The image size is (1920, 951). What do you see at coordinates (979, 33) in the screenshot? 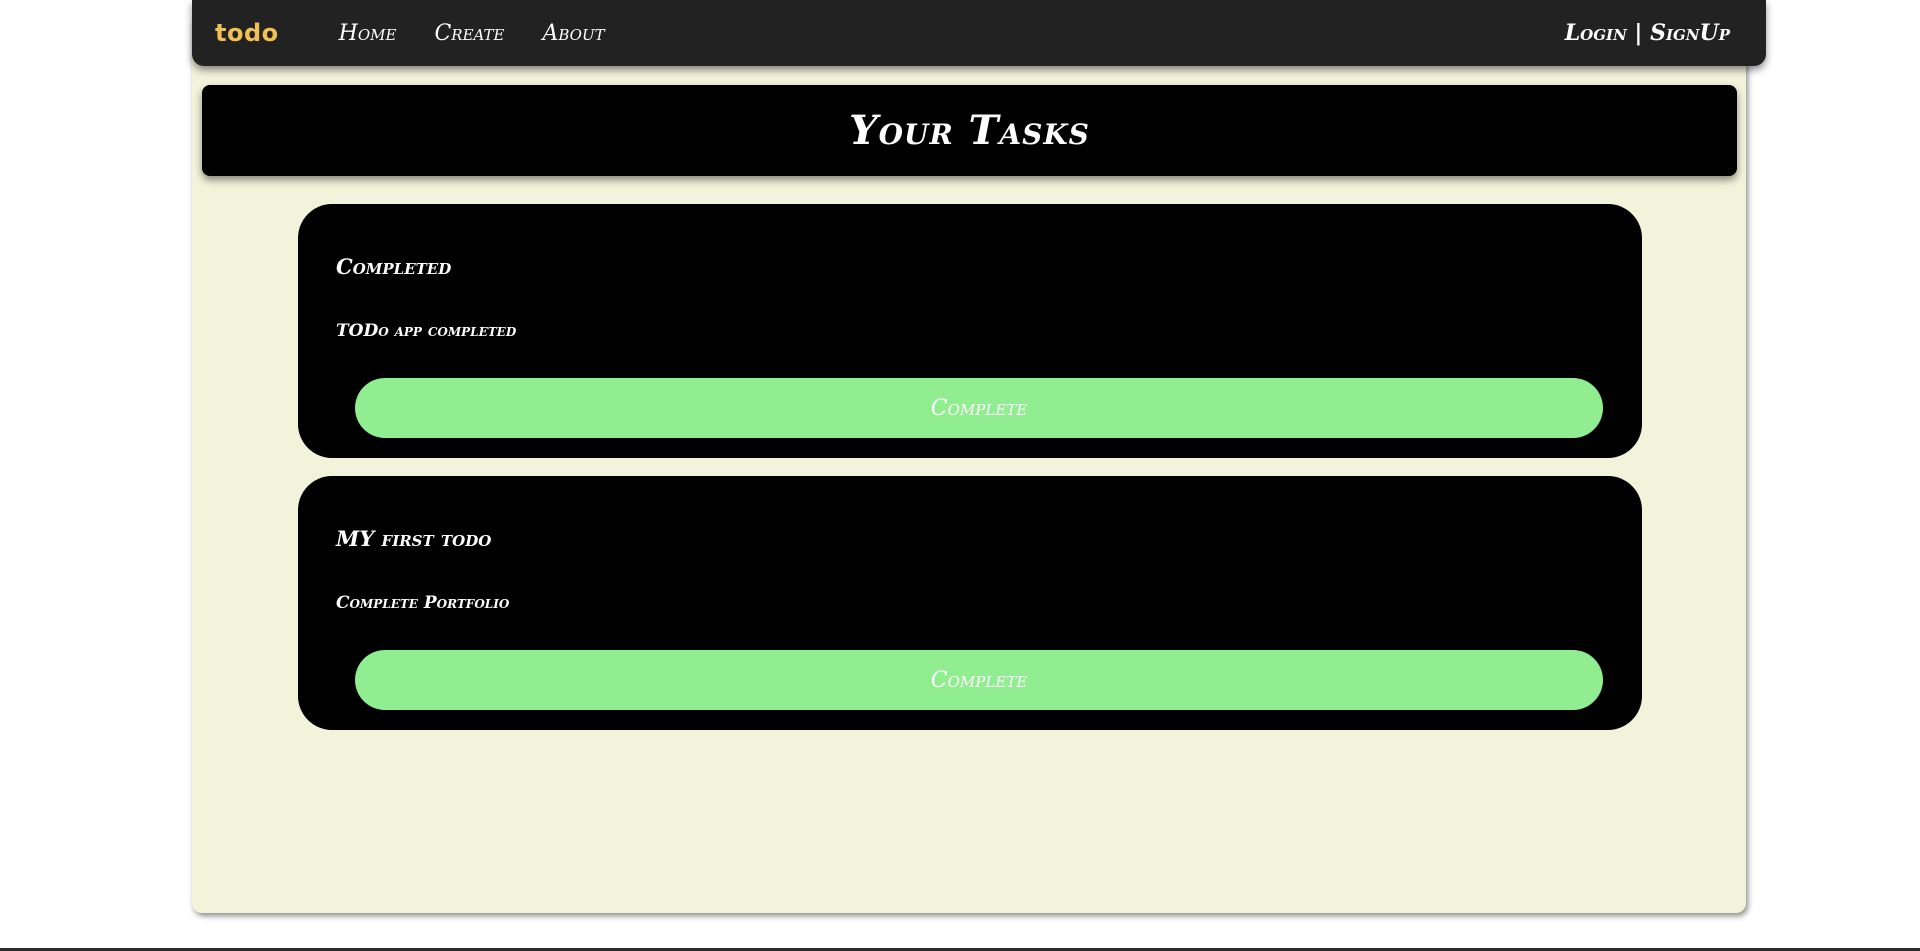
I see `navbar: todo Home Create About Login | SignUp` at bounding box center [979, 33].